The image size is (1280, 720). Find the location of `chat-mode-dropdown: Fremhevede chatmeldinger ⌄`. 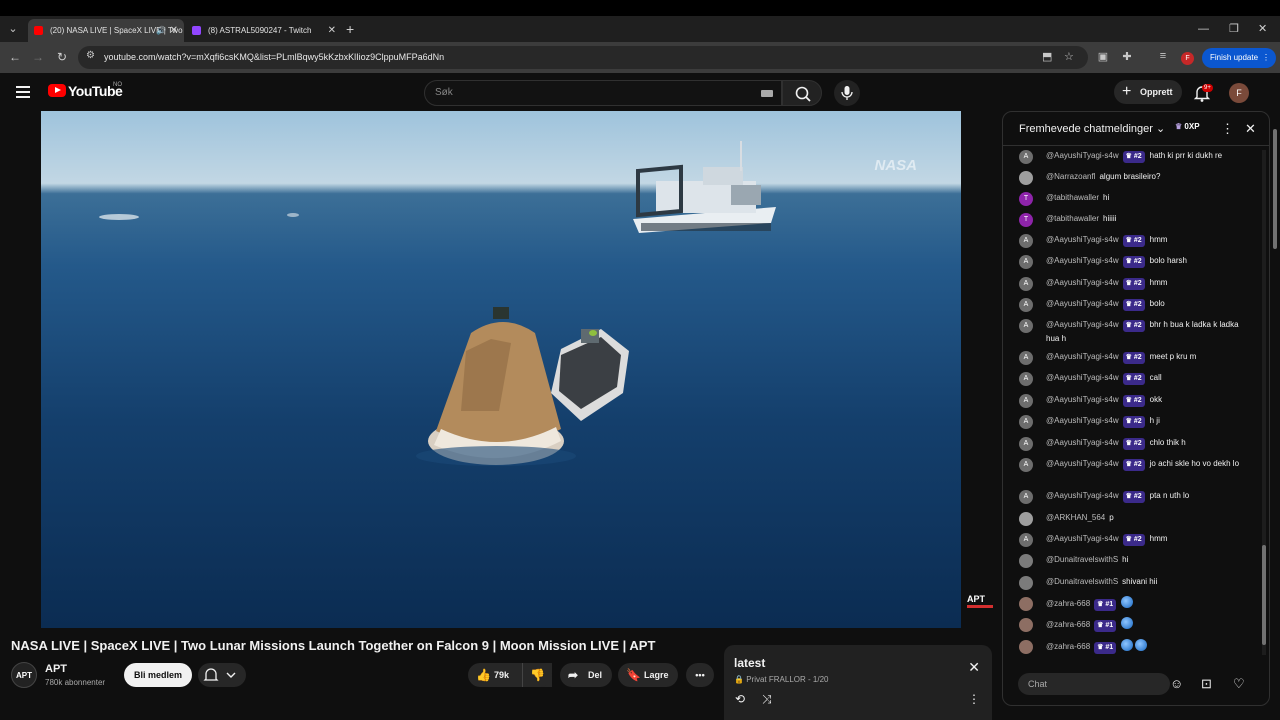

chat-mode-dropdown: Fremhevede chatmeldinger ⌄ is located at coordinates (1092, 129).